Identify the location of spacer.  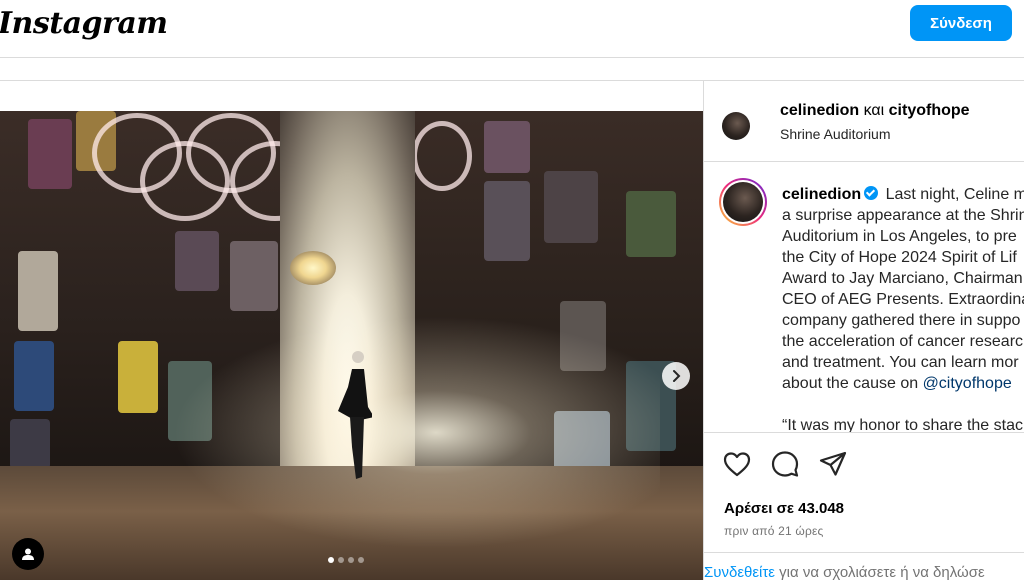
(512, 69).